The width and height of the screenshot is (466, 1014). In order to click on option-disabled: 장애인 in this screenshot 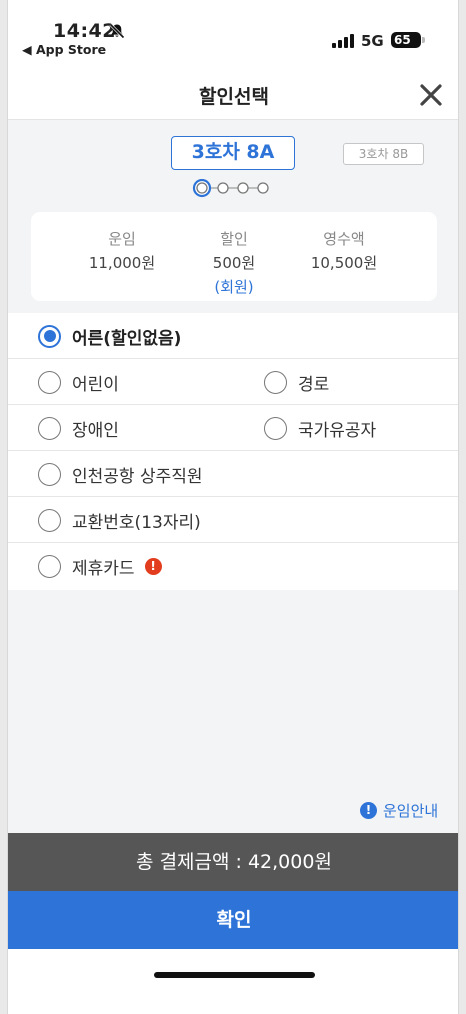, I will do `click(78, 428)`.